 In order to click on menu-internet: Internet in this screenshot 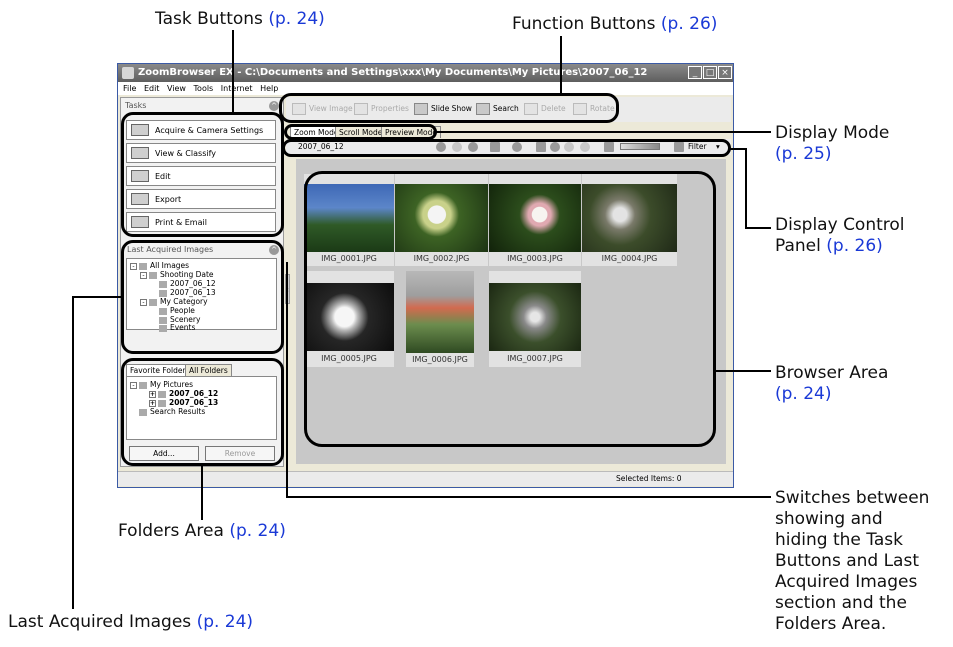, I will do `click(237, 88)`.